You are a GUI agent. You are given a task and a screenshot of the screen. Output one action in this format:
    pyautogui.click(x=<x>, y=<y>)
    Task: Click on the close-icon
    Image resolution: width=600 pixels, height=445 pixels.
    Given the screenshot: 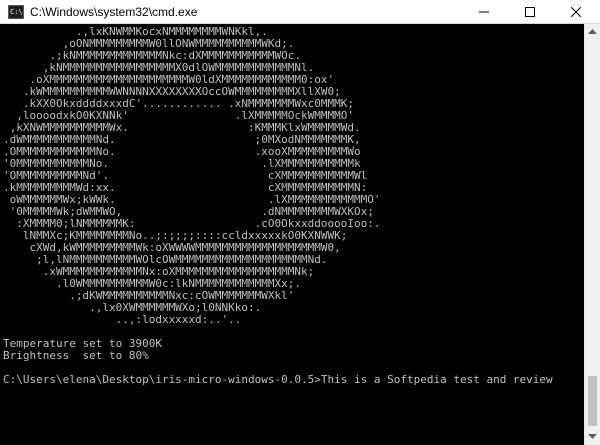 What is the action you would take?
    pyautogui.click(x=576, y=12)
    